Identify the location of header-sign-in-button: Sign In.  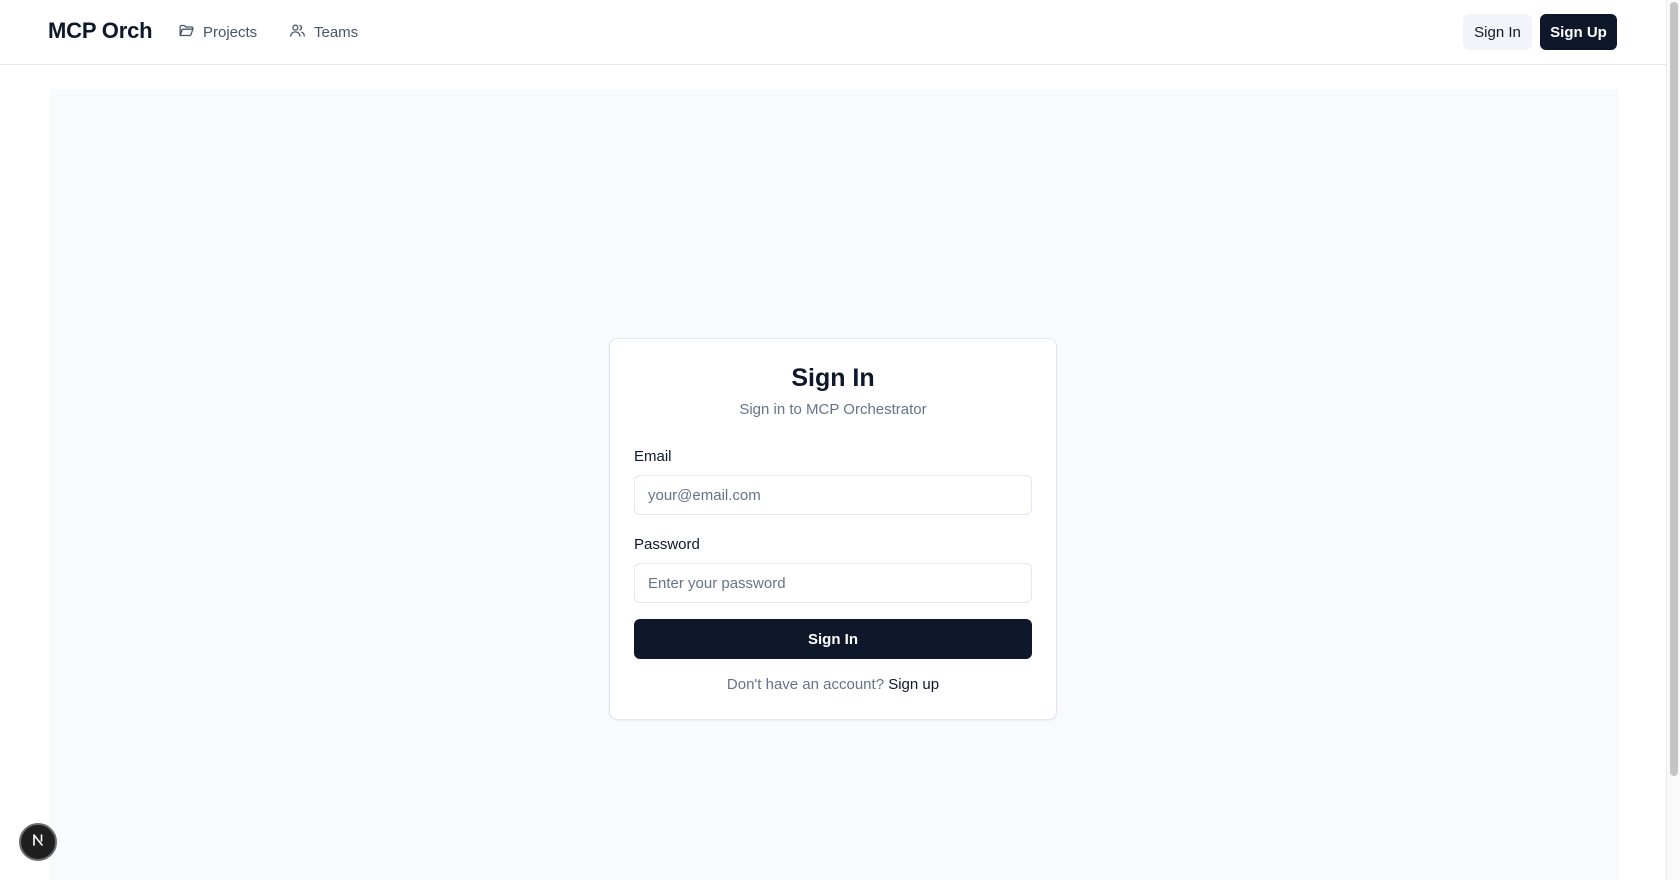
(1497, 32).